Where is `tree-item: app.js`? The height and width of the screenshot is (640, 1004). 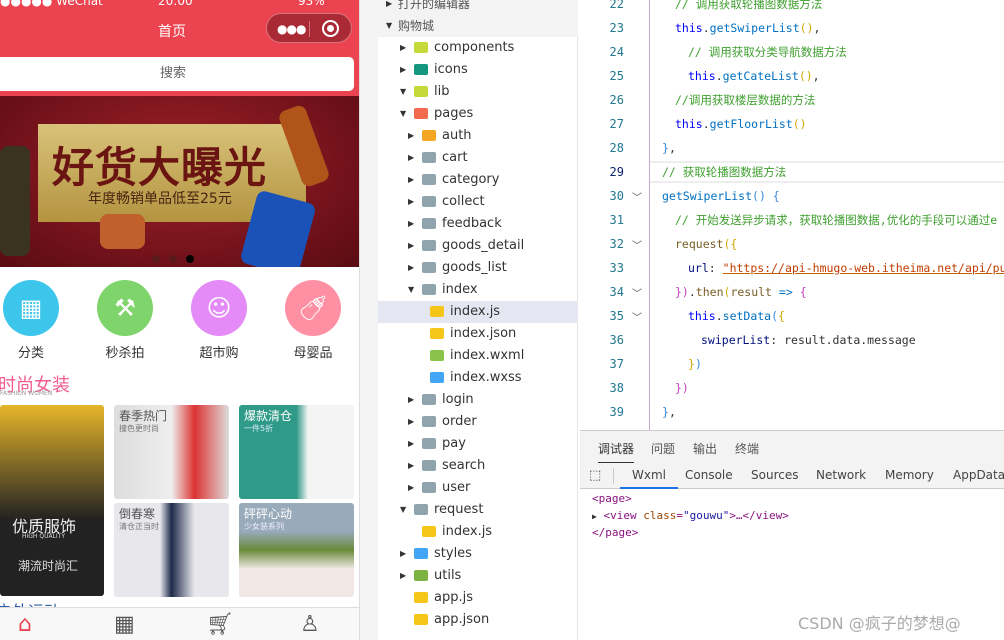
tree-item: app.js is located at coordinates (478, 598).